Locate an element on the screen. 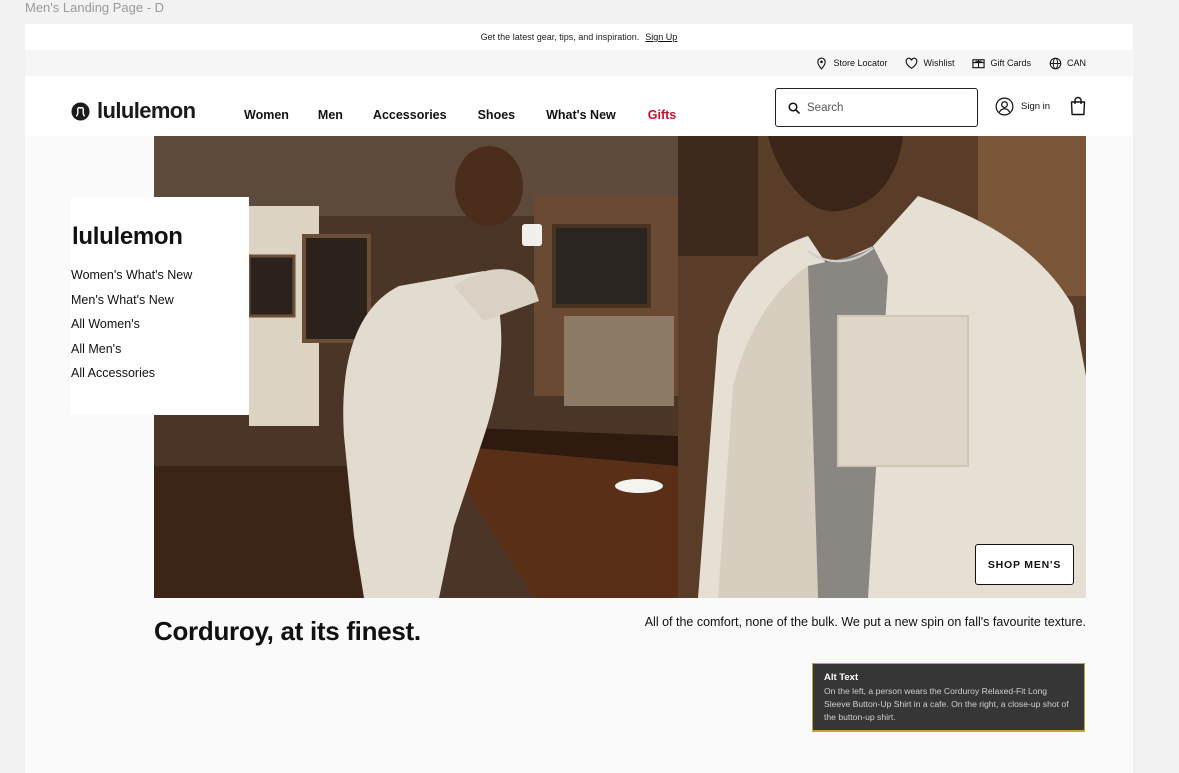 Image resolution: width=1179 pixels, height=773 pixels. search-box is located at coordinates (876, 107).